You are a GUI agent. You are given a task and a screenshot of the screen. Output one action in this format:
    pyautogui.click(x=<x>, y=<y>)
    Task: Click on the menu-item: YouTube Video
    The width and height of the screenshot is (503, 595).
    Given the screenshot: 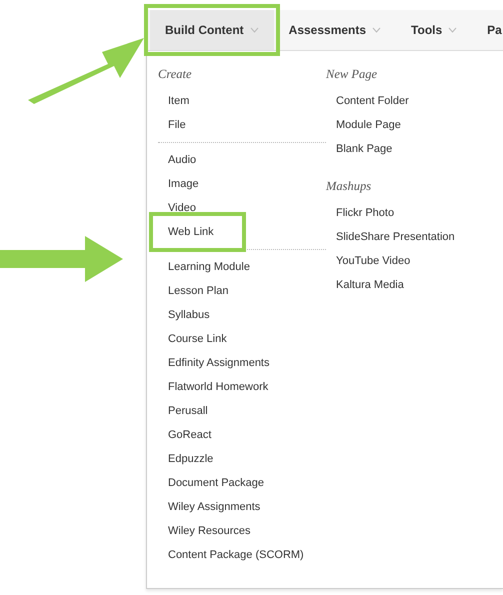 What is the action you would take?
    pyautogui.click(x=395, y=261)
    